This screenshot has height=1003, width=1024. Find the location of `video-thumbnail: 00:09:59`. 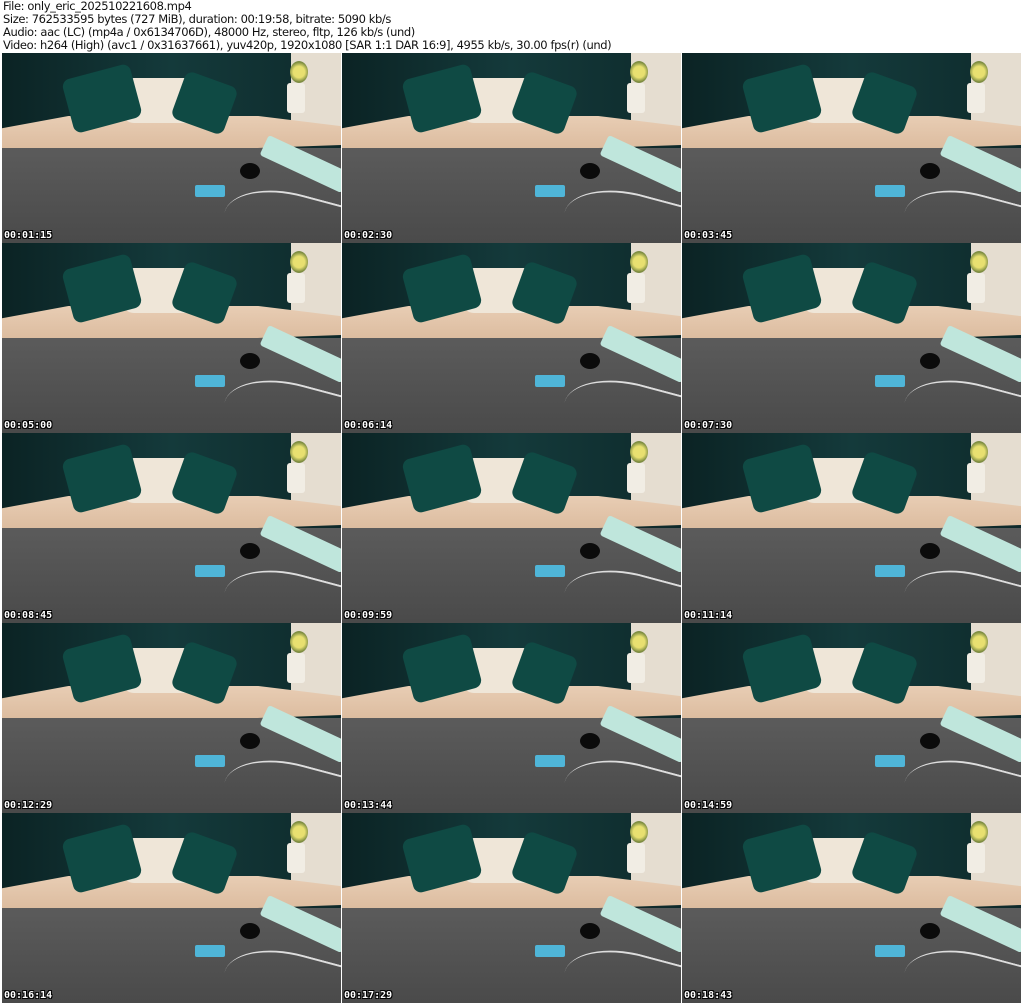

video-thumbnail: 00:09:59 is located at coordinates (511, 528).